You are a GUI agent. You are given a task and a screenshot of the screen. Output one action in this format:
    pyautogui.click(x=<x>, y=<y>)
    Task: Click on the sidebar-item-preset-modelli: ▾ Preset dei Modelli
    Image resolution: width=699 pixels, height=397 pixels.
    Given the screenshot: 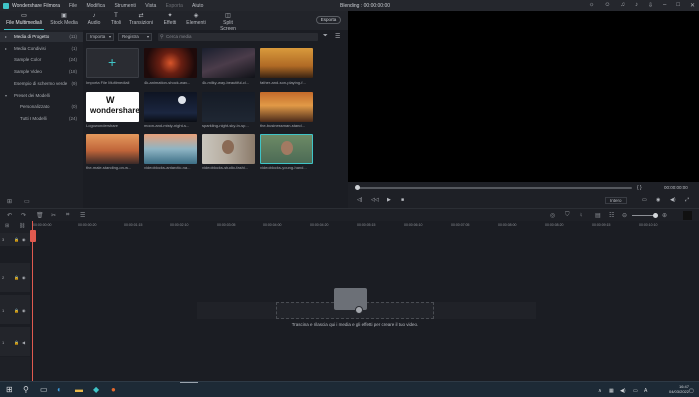 What is the action you would take?
    pyautogui.click(x=41, y=96)
    